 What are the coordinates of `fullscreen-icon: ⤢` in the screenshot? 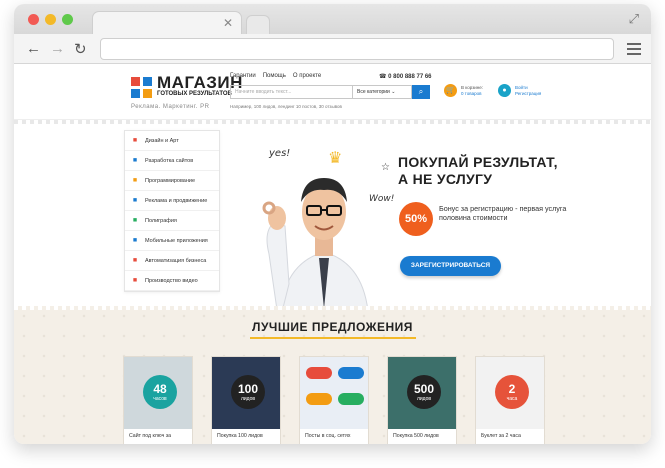 It's located at (634, 19).